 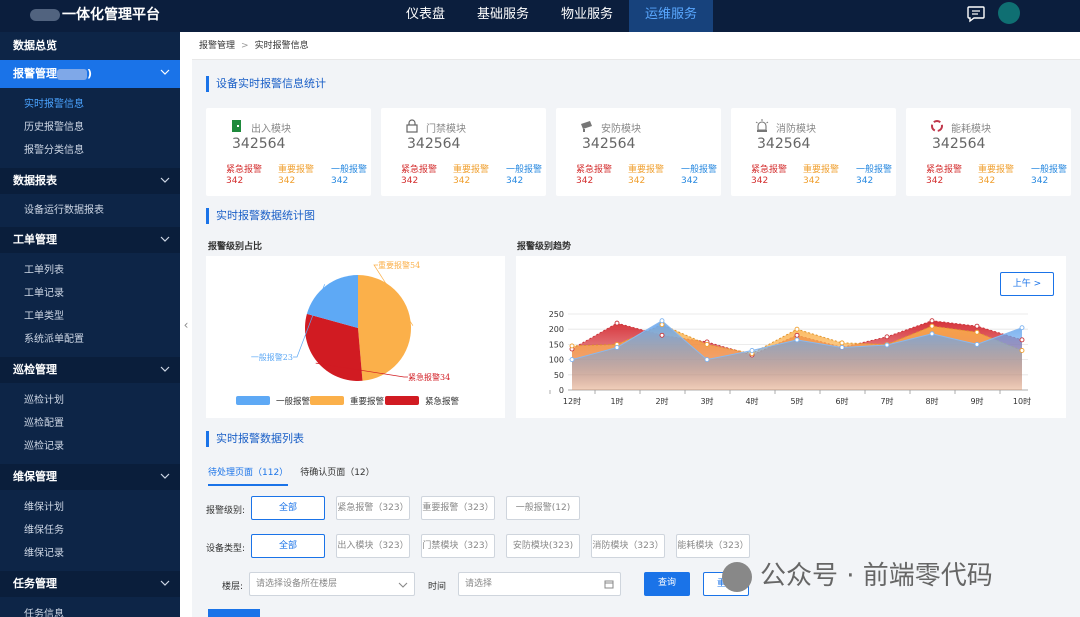 What do you see at coordinates (297, 475) in the screenshot?
I see `list-tabs: 待处理页面（112） 待确认页面（12）` at bounding box center [297, 475].